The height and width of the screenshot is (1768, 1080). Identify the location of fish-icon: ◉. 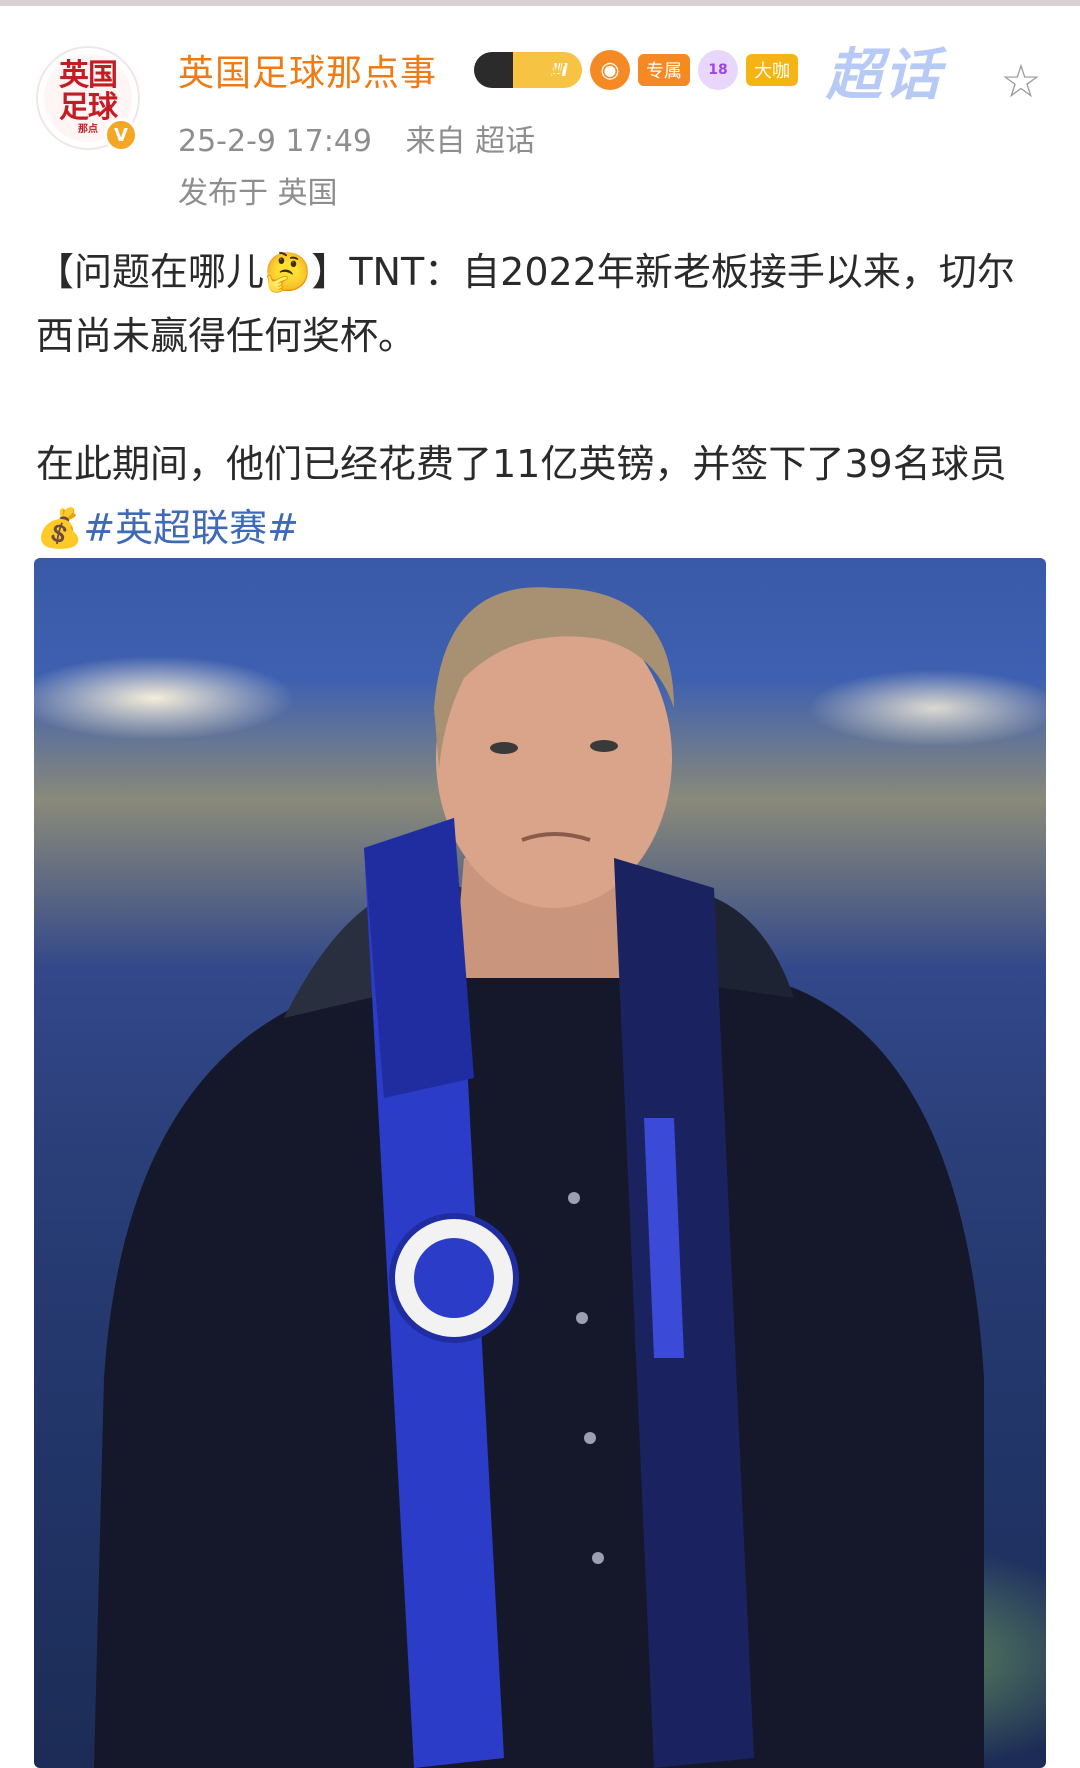
(610, 70).